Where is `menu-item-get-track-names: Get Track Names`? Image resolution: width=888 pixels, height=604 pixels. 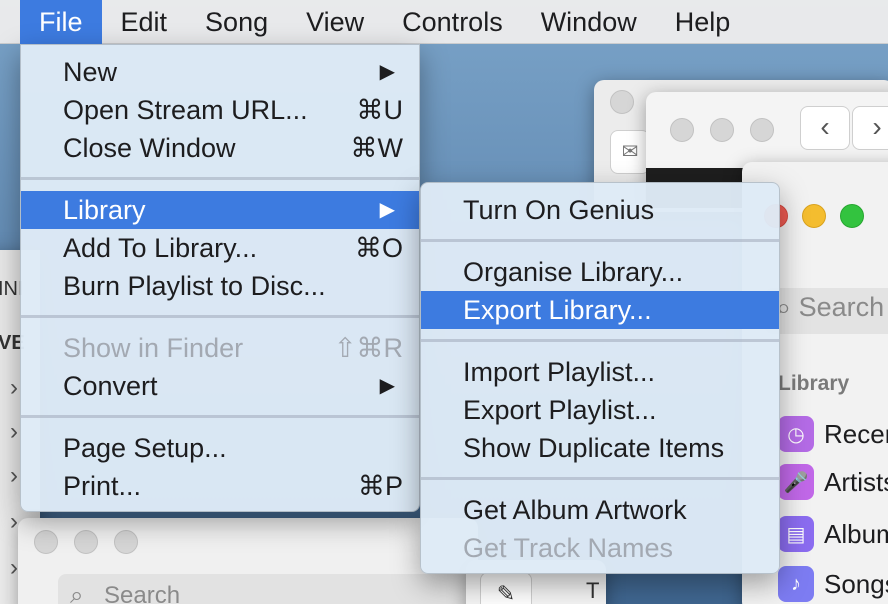
menu-item-get-track-names: Get Track Names is located at coordinates (600, 548).